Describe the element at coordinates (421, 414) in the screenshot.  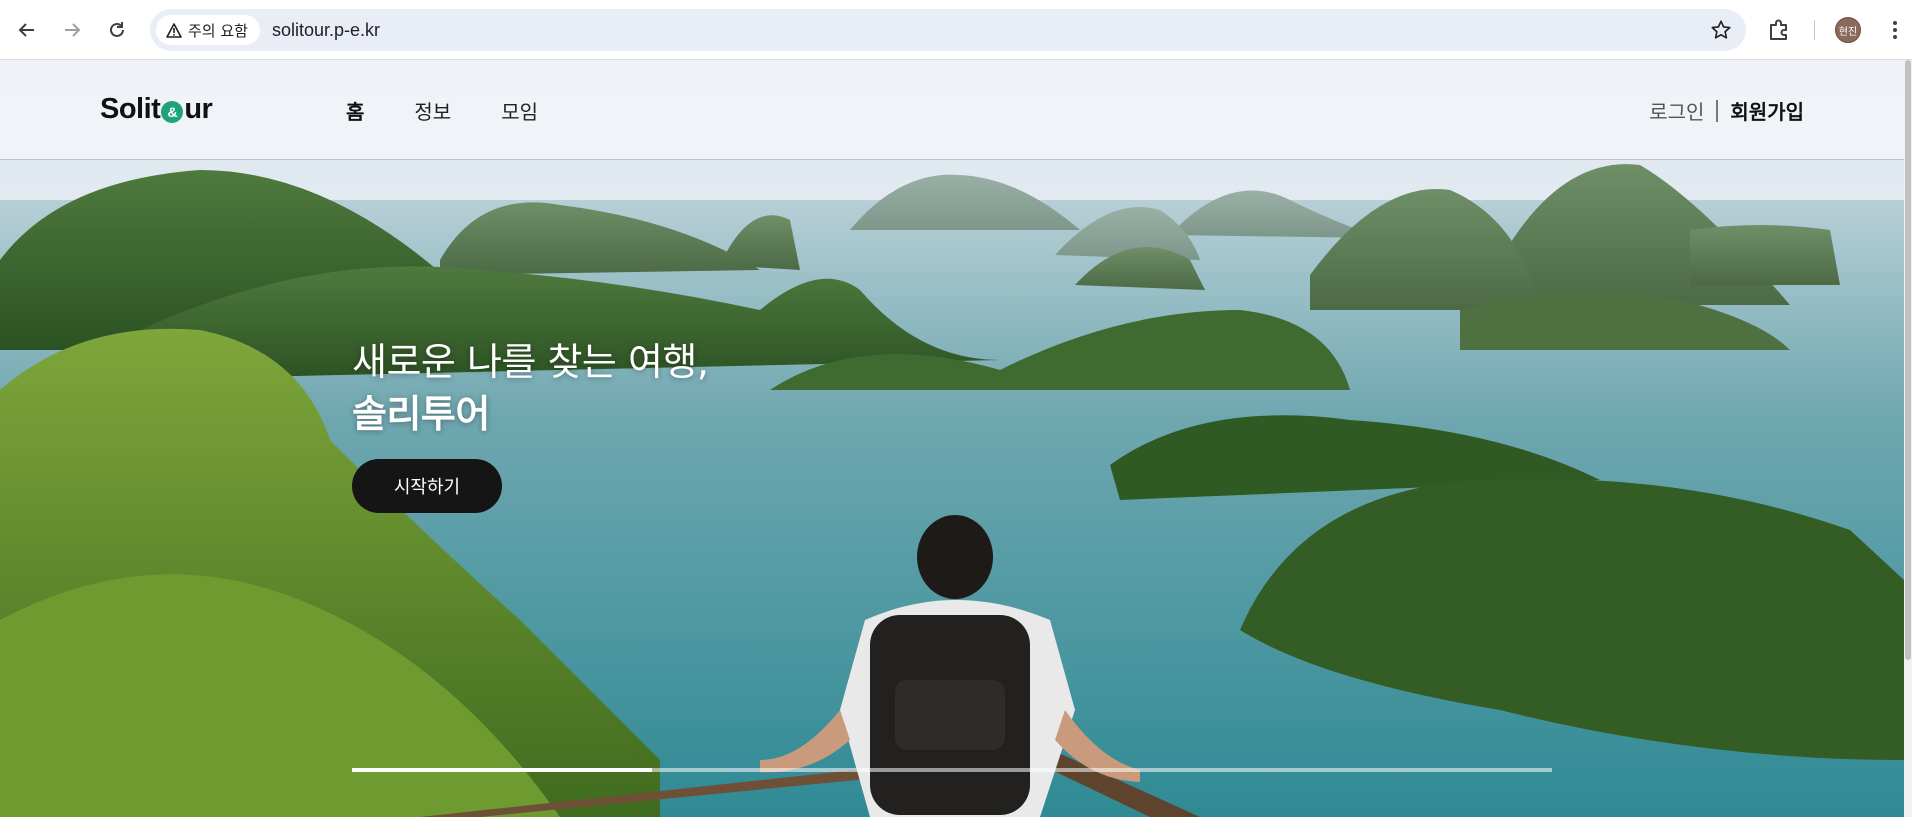
I see `hero-brand-title: 솔리투어` at that location.